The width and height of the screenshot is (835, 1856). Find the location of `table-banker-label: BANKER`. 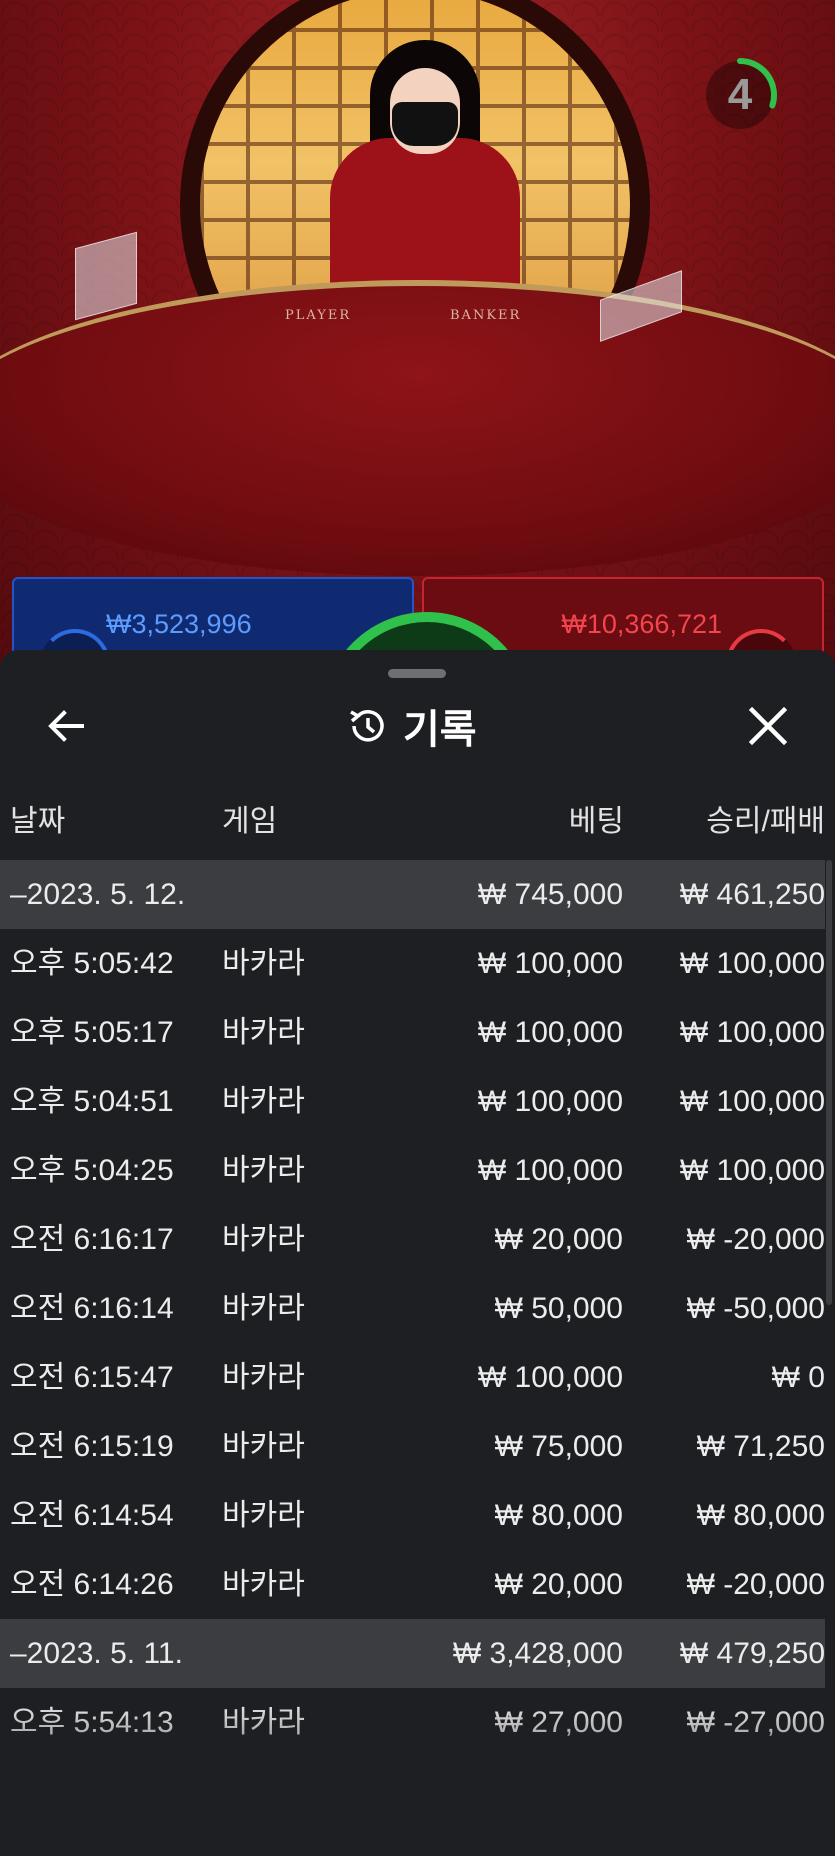

table-banker-label: BANKER is located at coordinates (486, 315).